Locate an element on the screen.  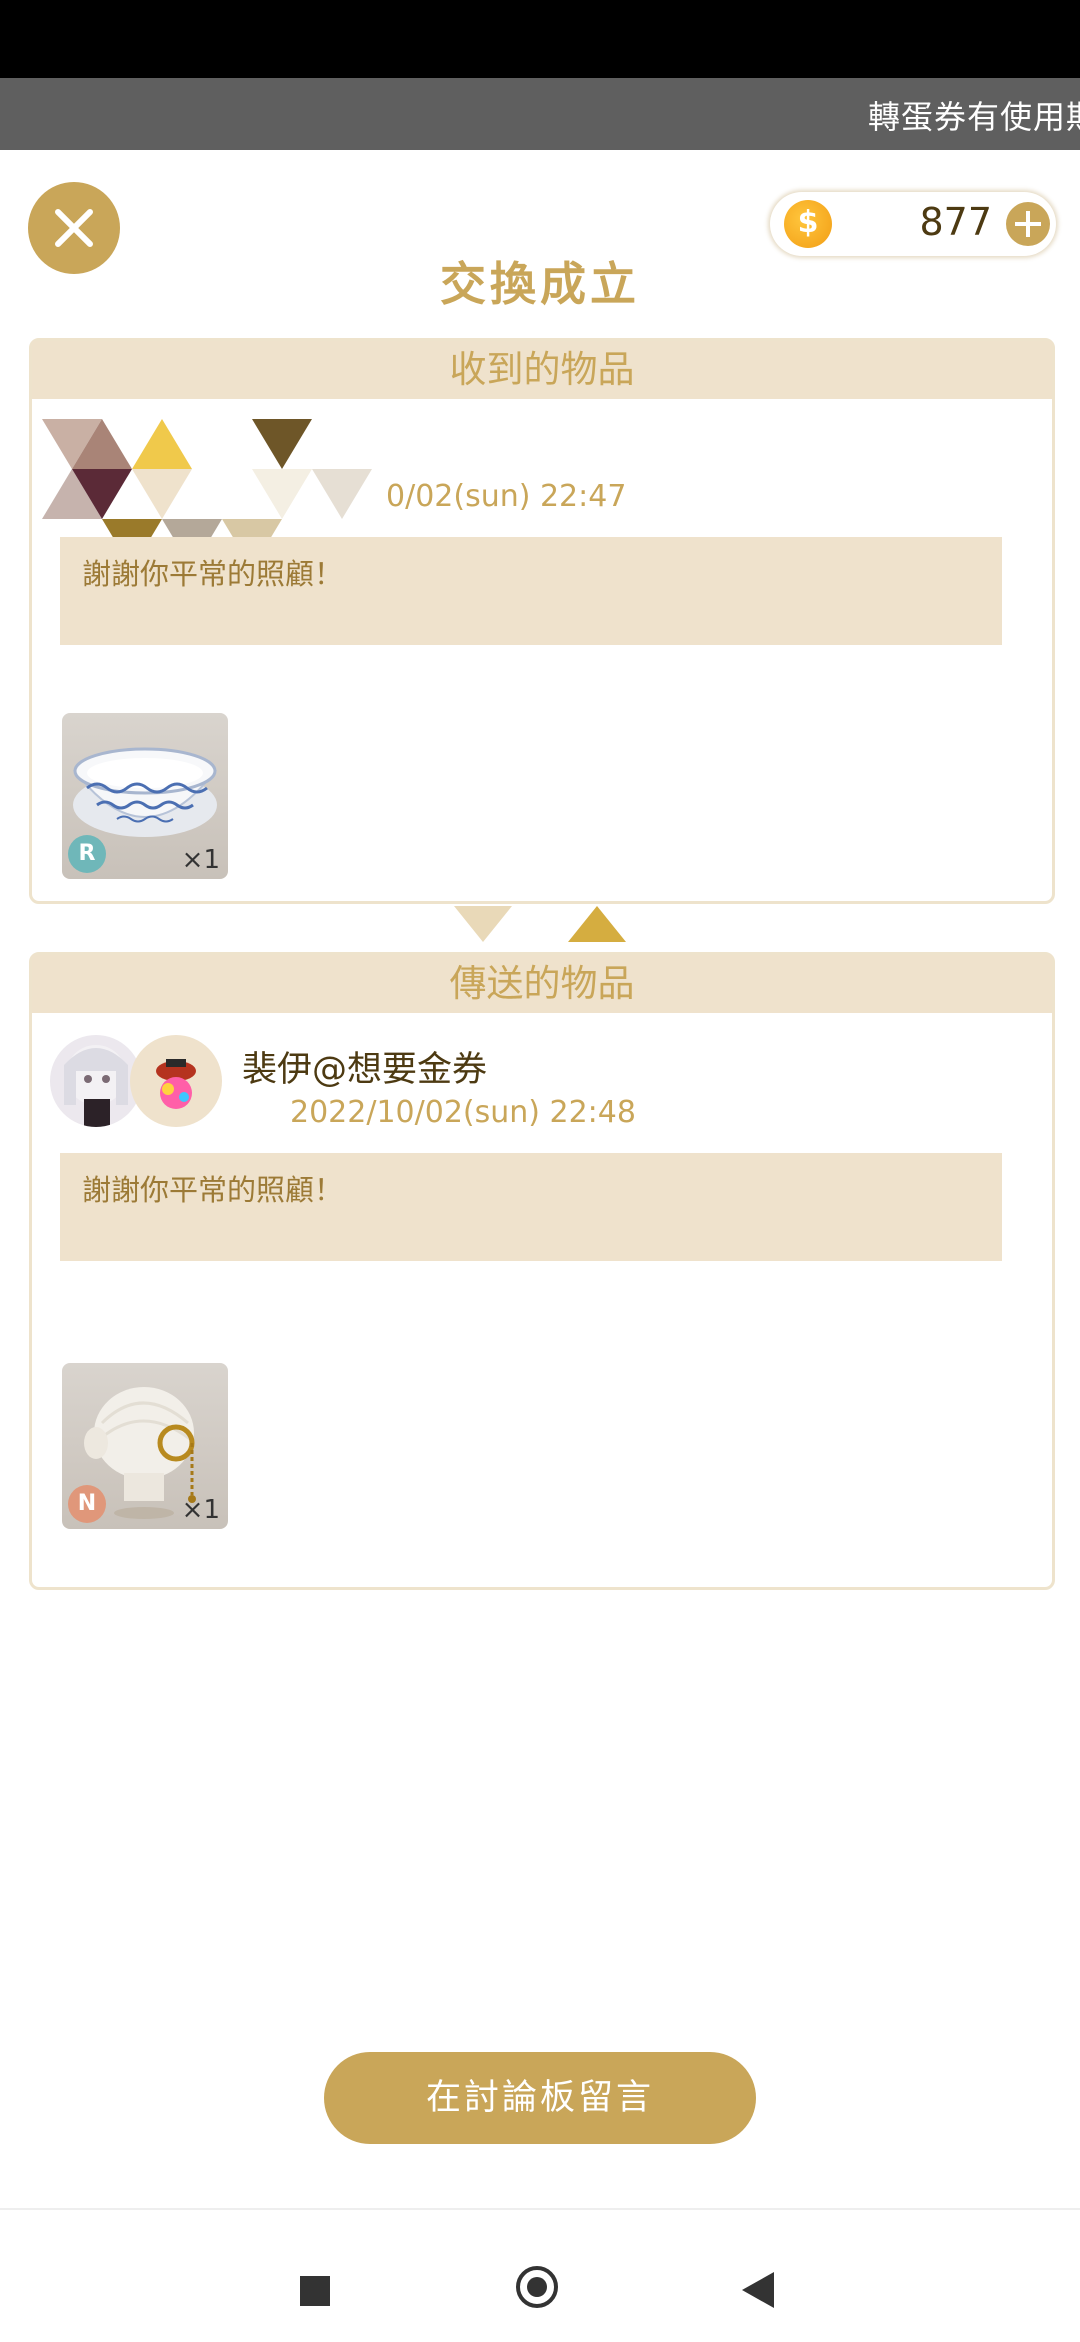
received-message: 謝謝你平常的照顧！ is located at coordinates (213, 574).